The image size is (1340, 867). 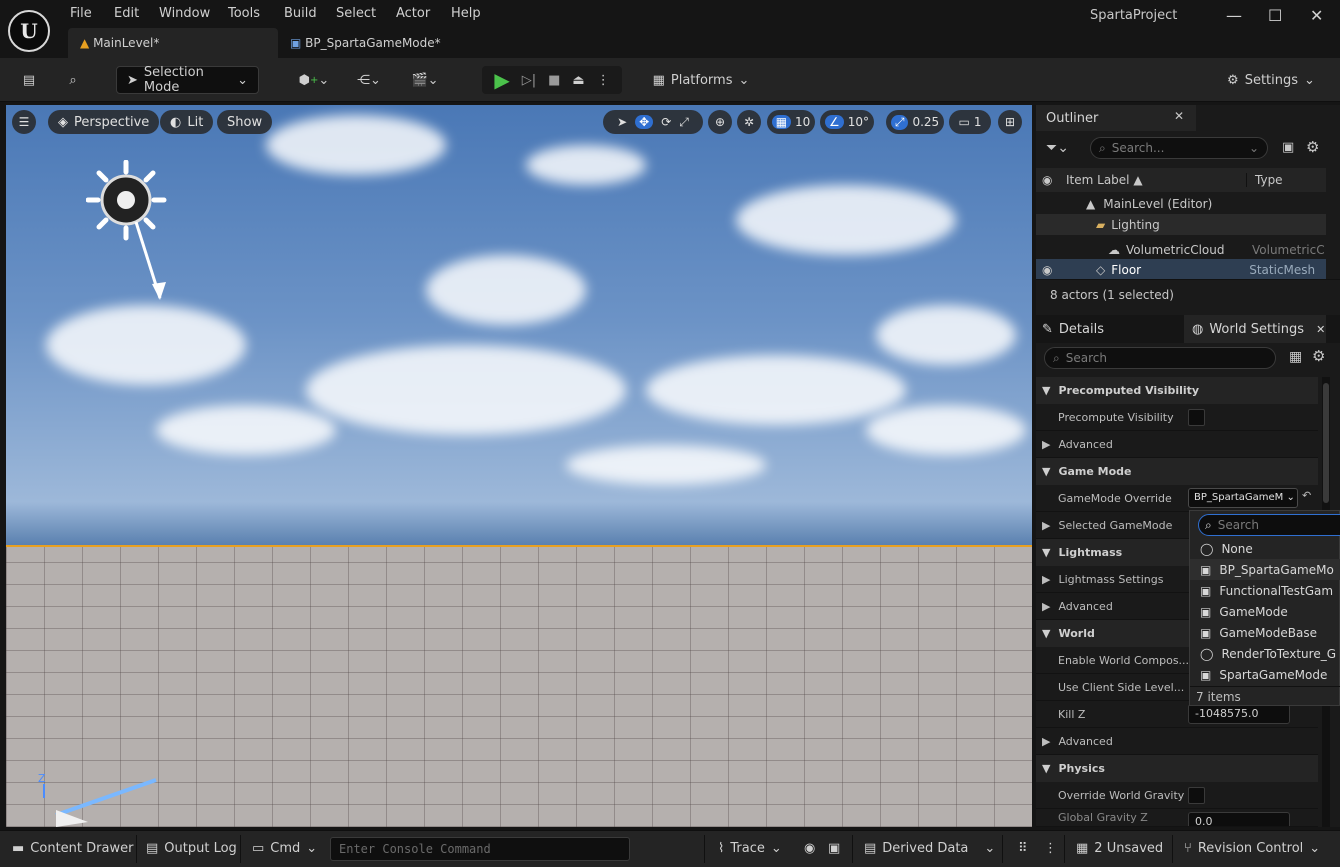 What do you see at coordinates (1255, 329) in the screenshot?
I see `tab-world-settings: ◍ World Settings ✕` at bounding box center [1255, 329].